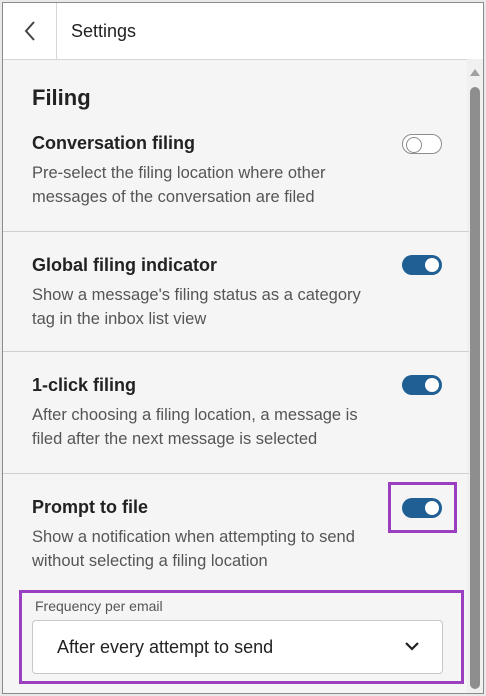  I want to click on frequency-dropdown: After every attempt to send, so click(237, 647).